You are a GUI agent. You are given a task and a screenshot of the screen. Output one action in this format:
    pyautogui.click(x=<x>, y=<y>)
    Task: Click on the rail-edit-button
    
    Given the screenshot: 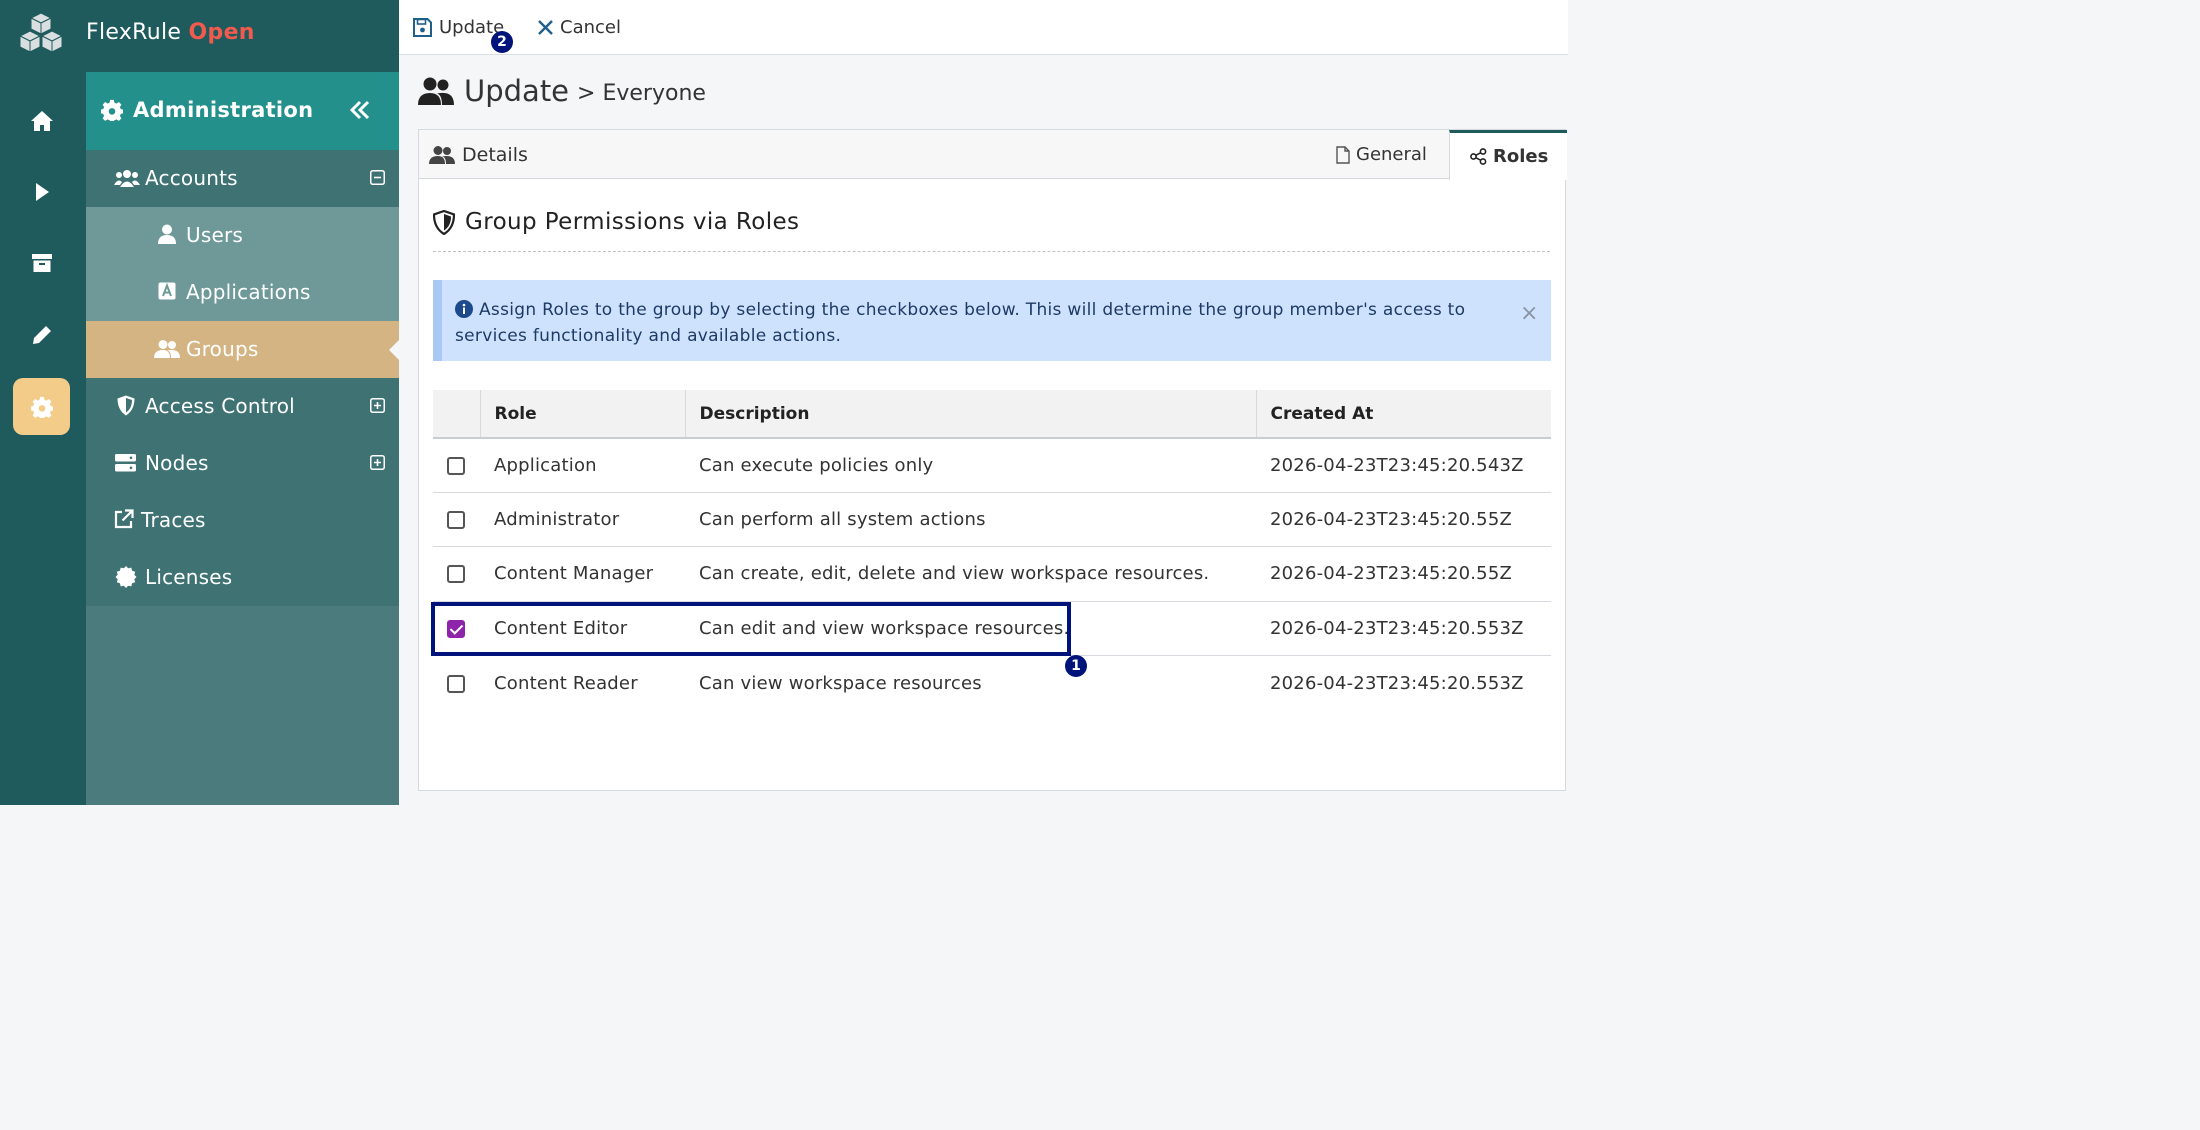 What is the action you would take?
    pyautogui.click(x=41, y=334)
    